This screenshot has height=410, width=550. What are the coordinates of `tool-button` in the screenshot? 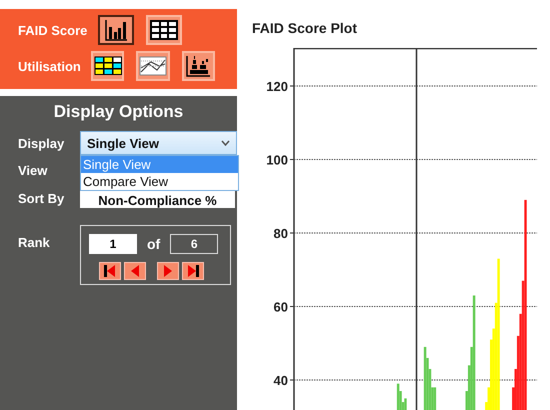 It's located at (116, 30).